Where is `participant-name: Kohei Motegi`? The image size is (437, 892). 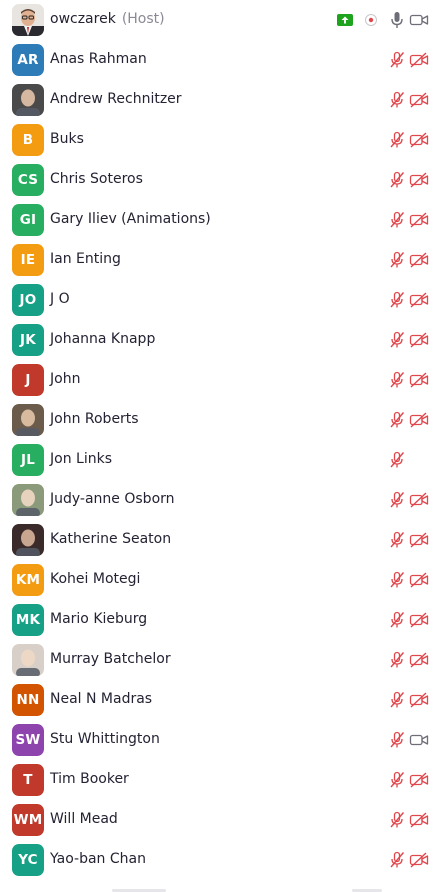 participant-name: Kohei Motegi is located at coordinates (95, 579).